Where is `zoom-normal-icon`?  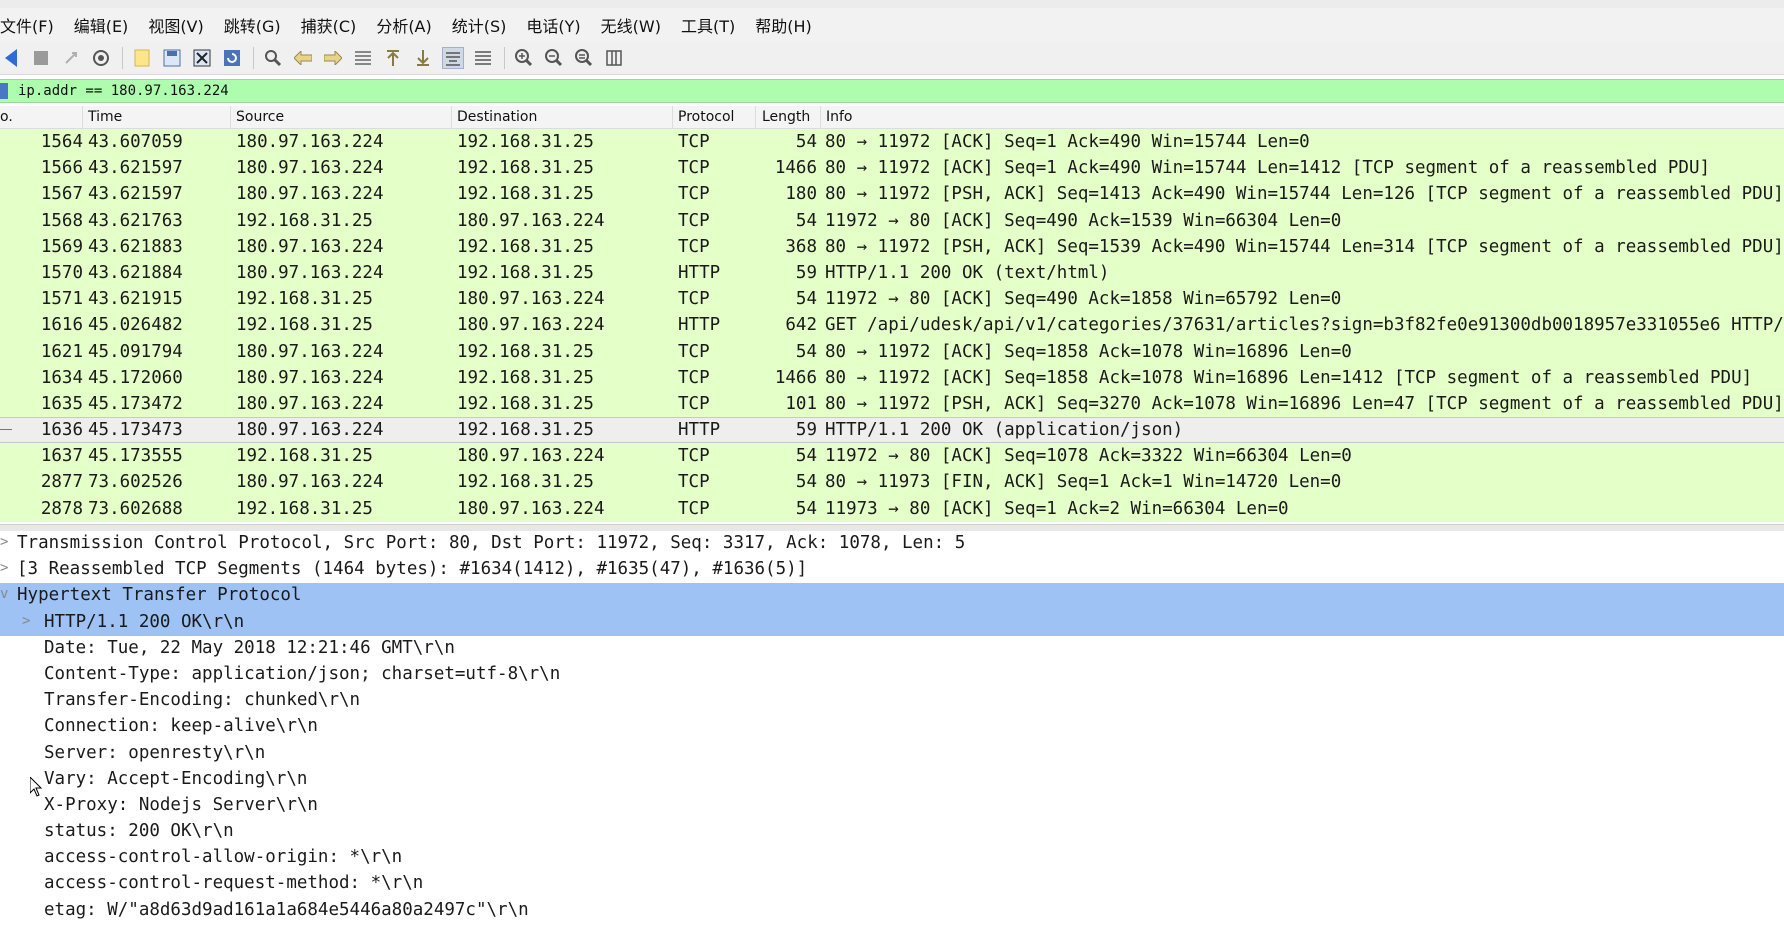 zoom-normal-icon is located at coordinates (584, 58).